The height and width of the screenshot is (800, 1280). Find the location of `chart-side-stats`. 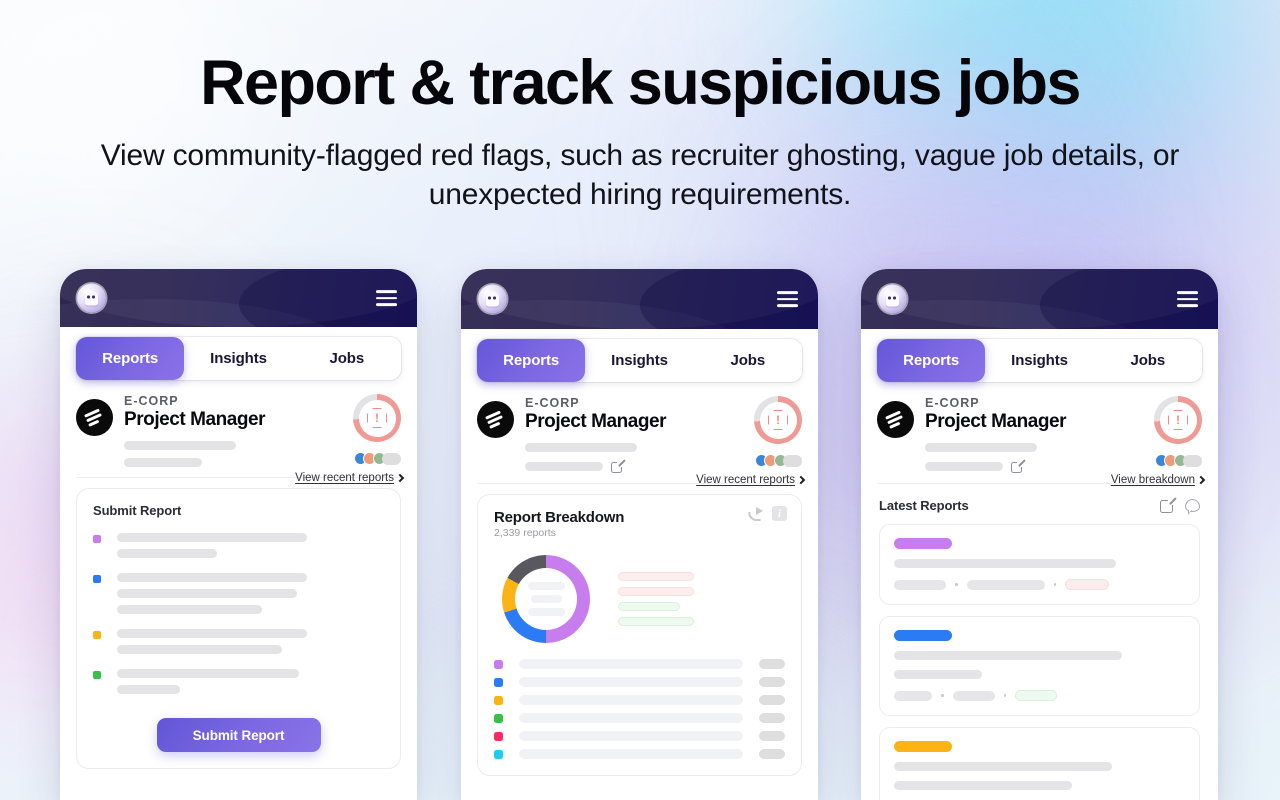

chart-side-stats is located at coordinates (656, 599).